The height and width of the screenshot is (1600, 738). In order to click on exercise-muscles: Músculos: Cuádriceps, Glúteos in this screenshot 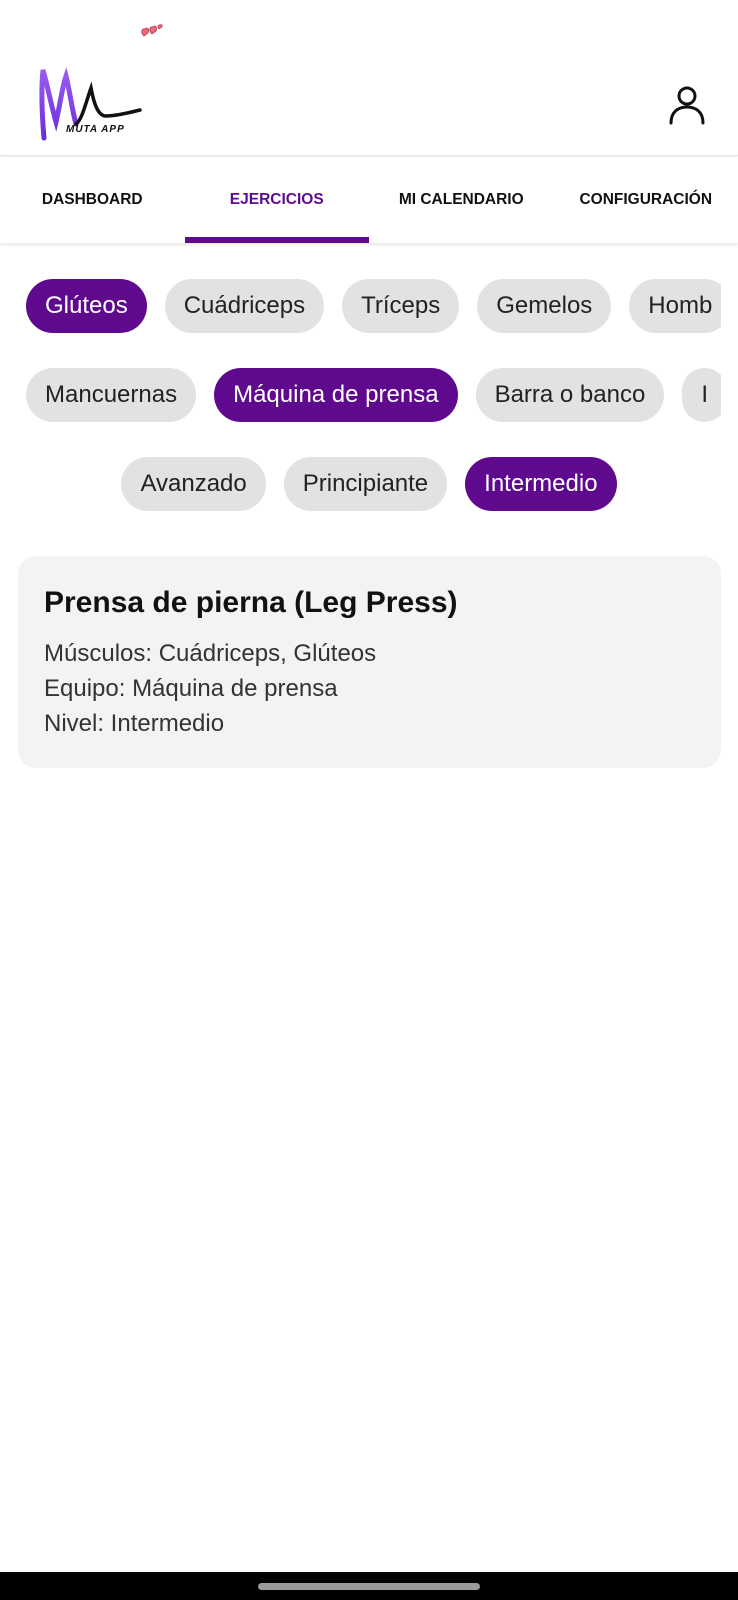, I will do `click(210, 653)`.